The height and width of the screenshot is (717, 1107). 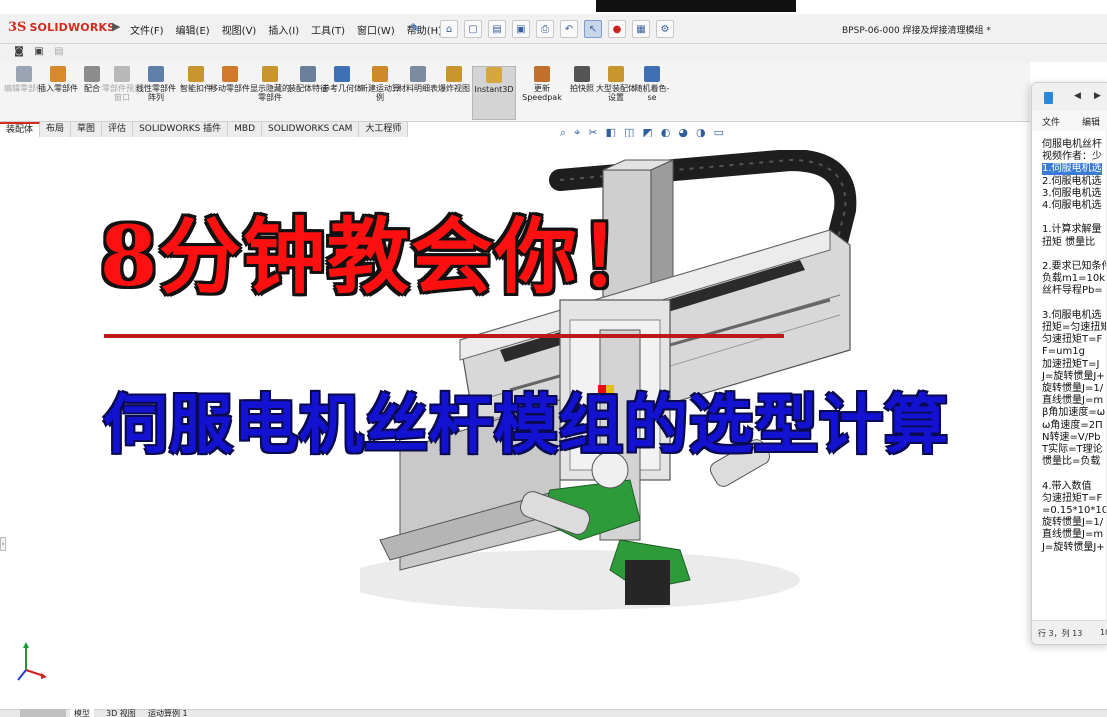 What do you see at coordinates (1072, 425) in the screenshot?
I see `notepad-line: ω角速度=2Π` at bounding box center [1072, 425].